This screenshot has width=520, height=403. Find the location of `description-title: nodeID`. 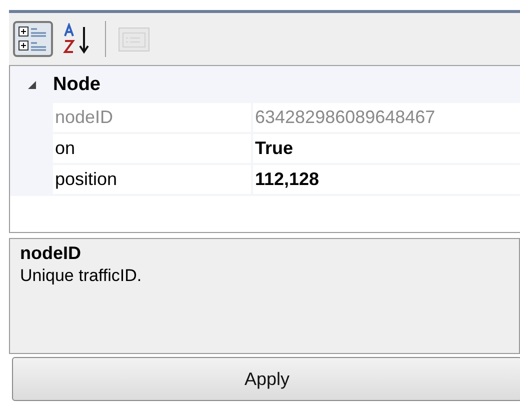

description-title: nodeID is located at coordinates (51, 253).